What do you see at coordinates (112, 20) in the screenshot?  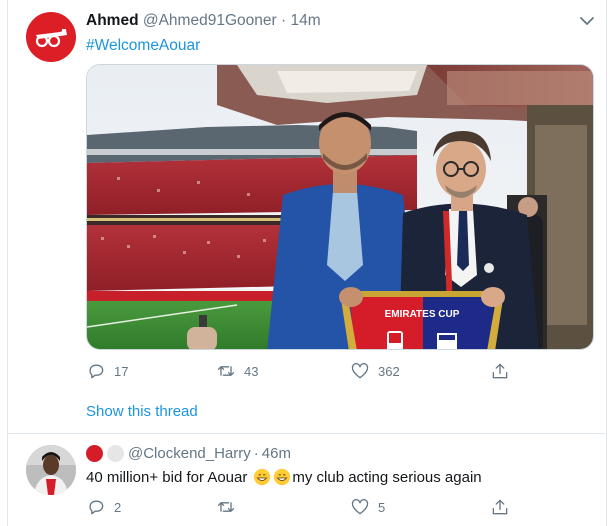 I see `display-name: Ahmed` at bounding box center [112, 20].